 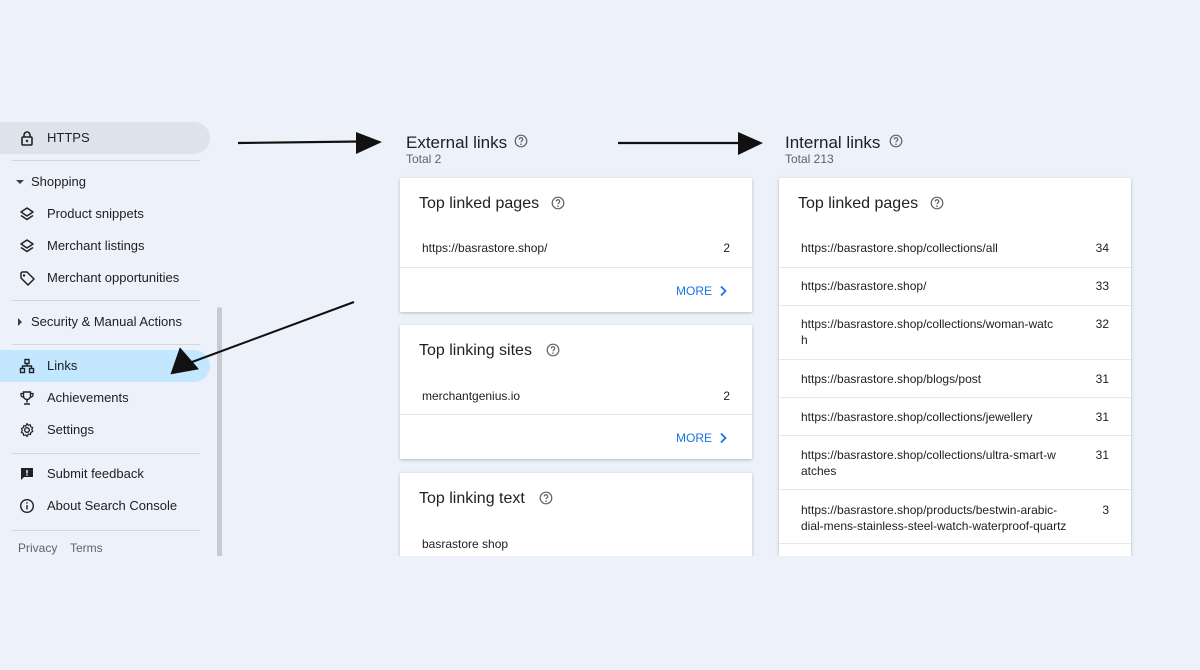 I want to click on table-row: https://basrastore.shop/ 33, so click(x=955, y=287).